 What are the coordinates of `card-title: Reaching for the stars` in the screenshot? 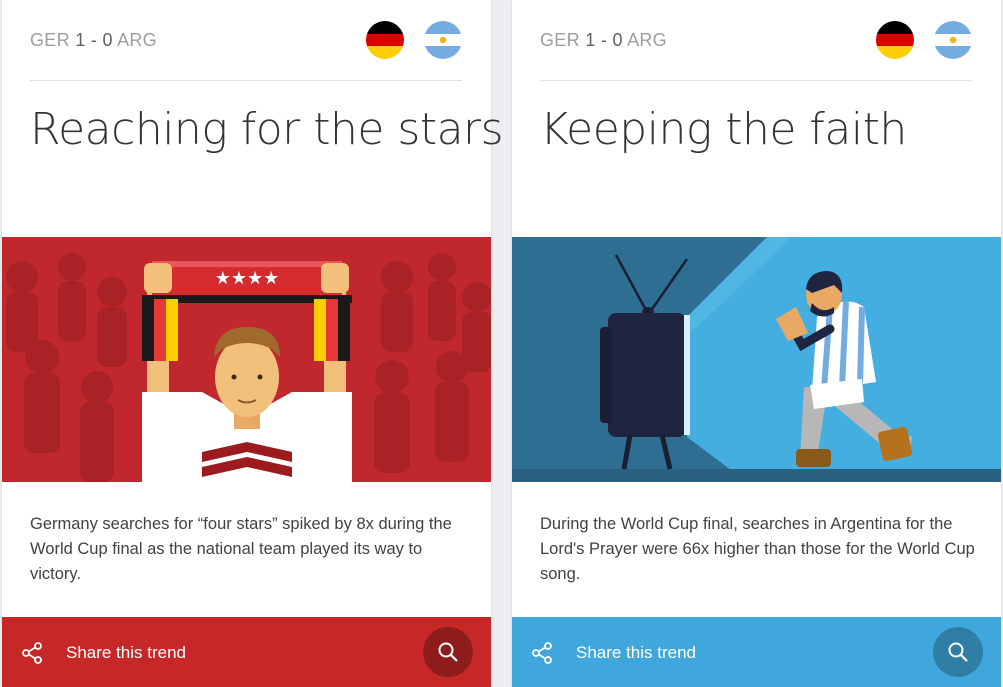 It's located at (267, 129).